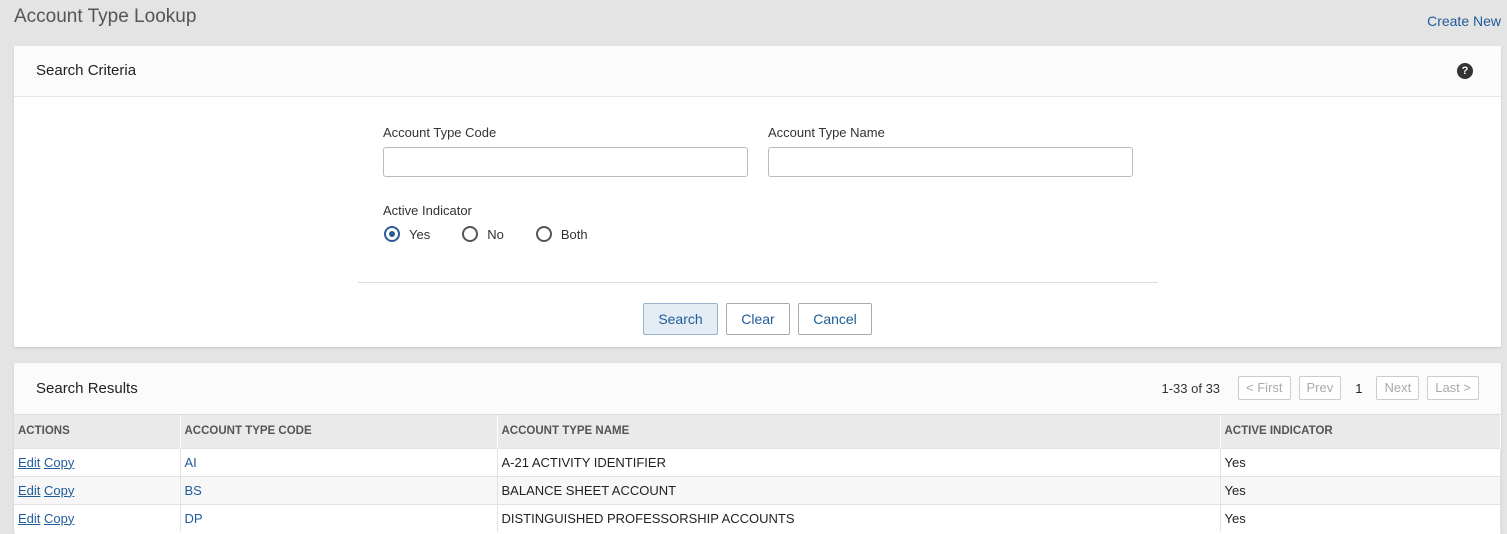 This screenshot has width=1507, height=534. Describe the element at coordinates (1465, 71) in the screenshot. I see `help-icon: ?` at that location.